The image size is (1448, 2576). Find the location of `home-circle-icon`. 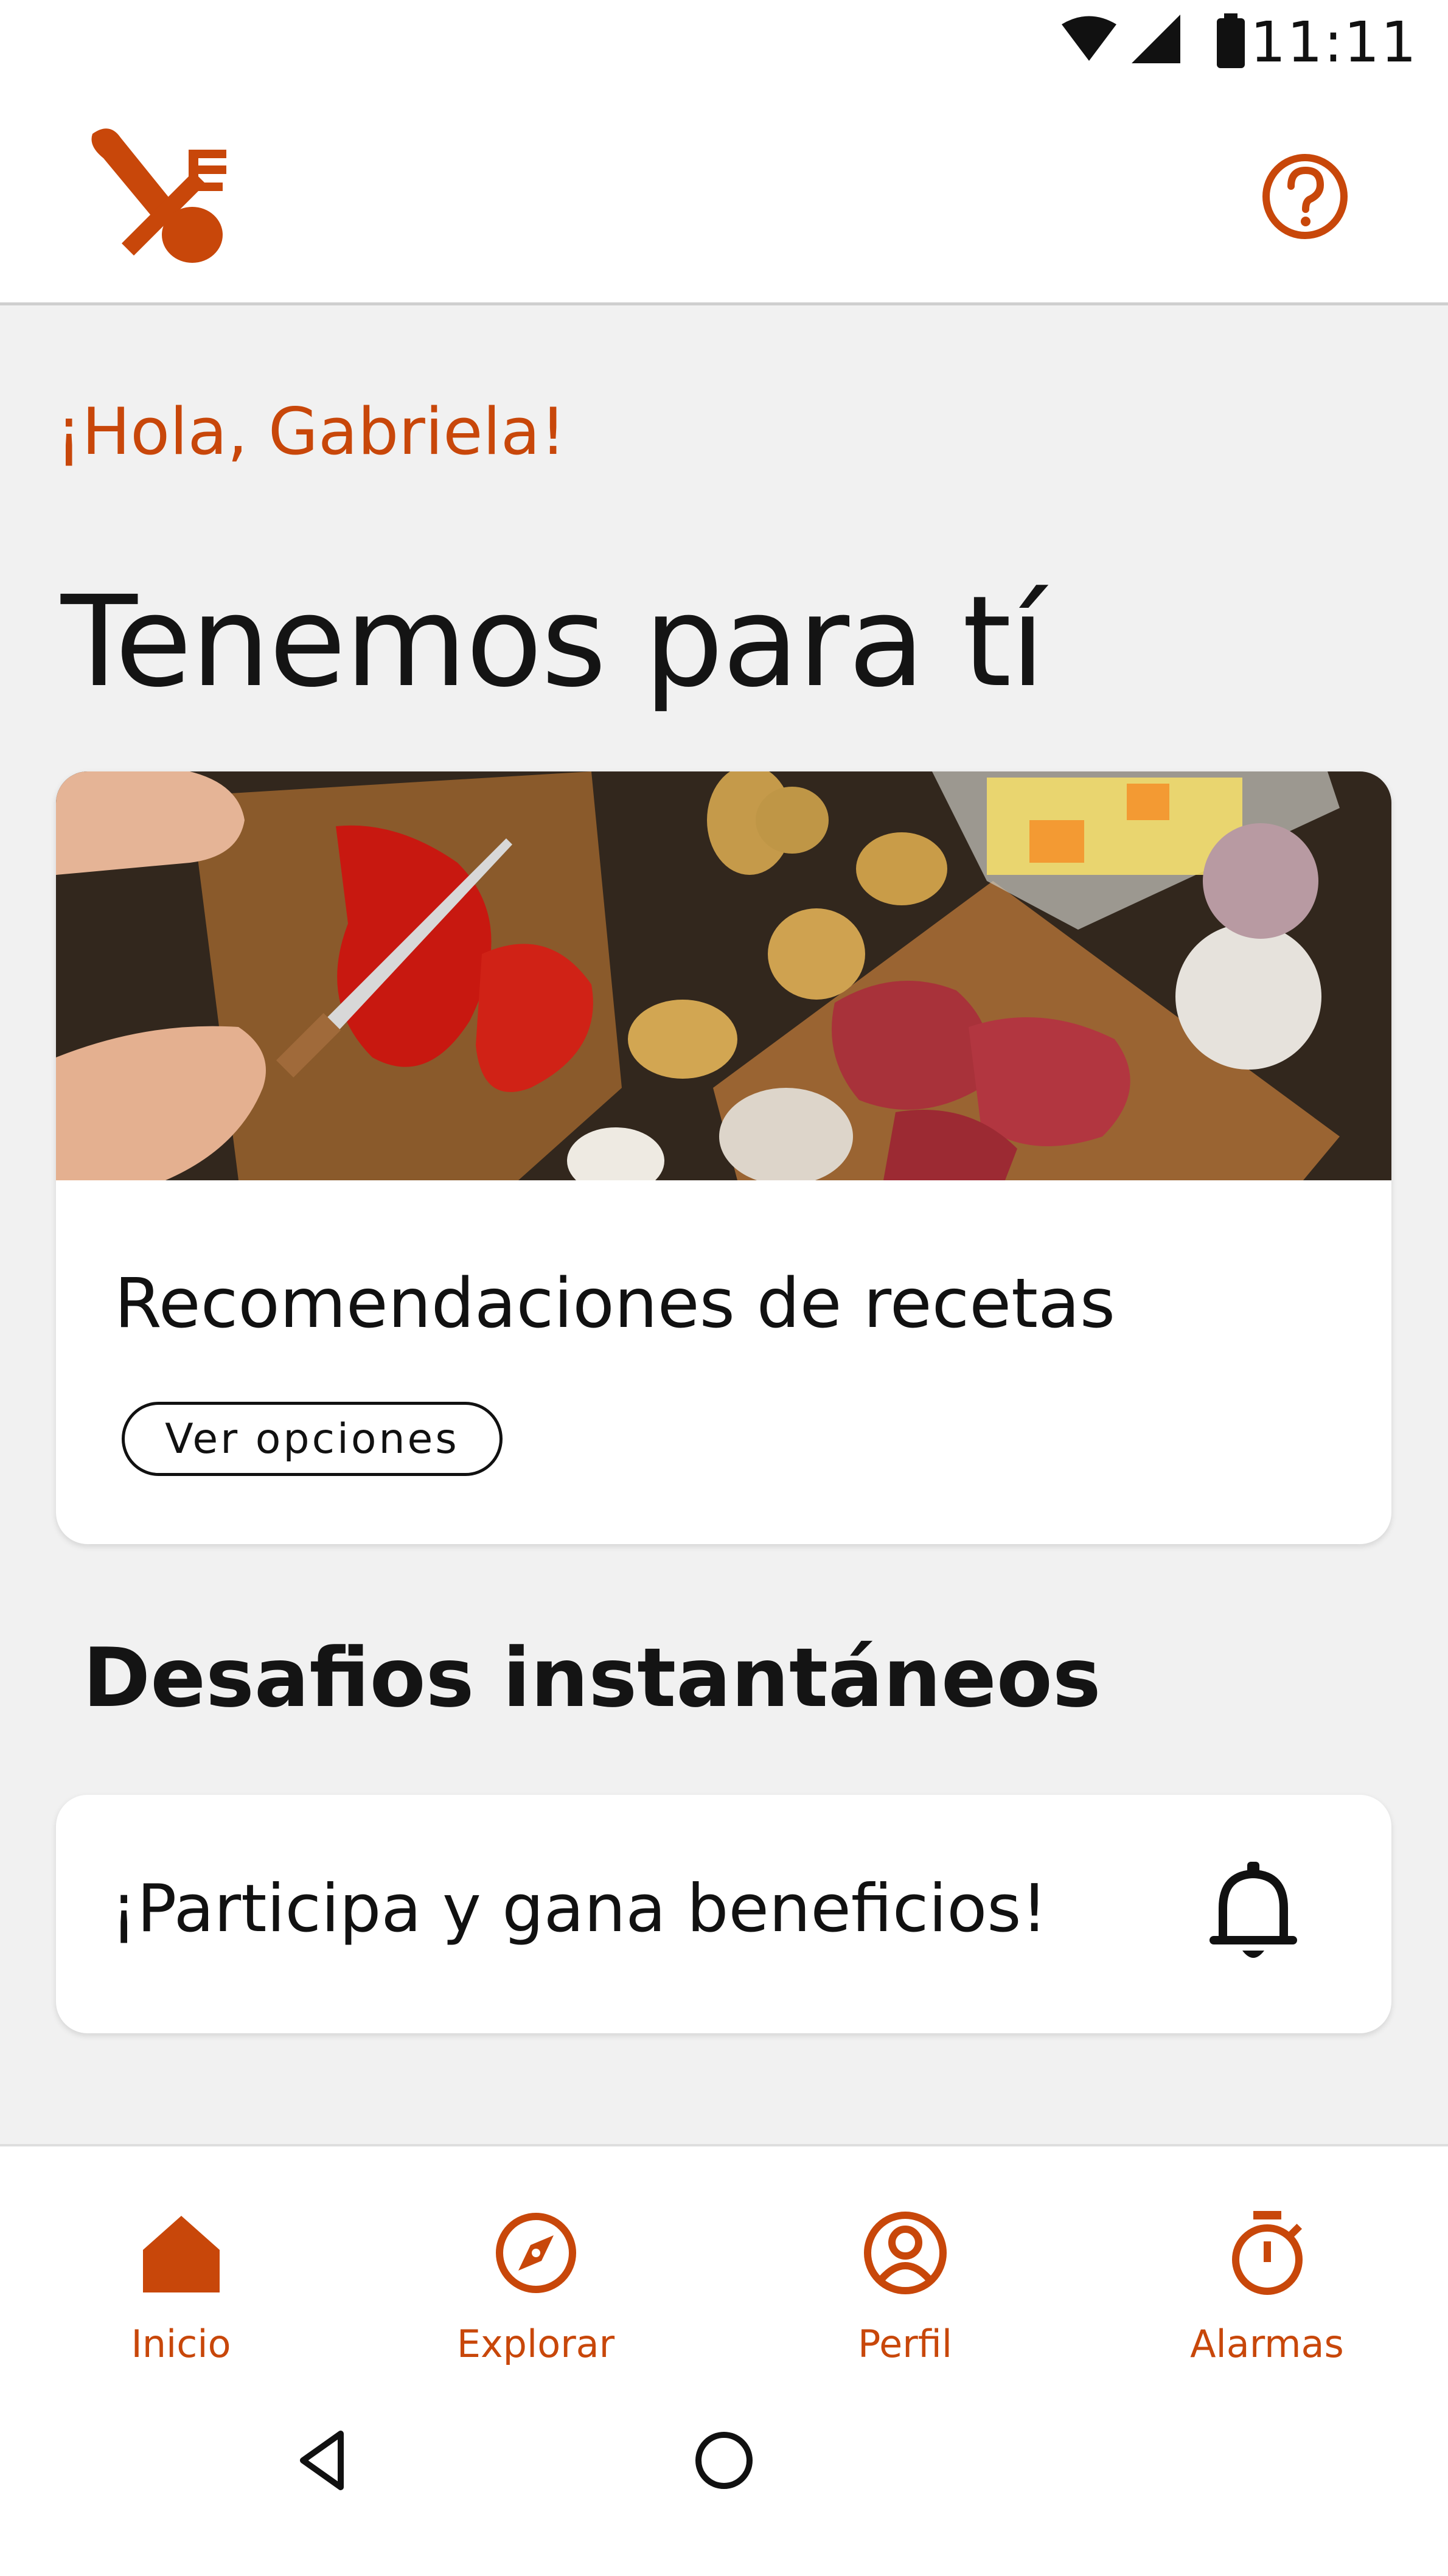

home-circle-icon is located at coordinates (724, 2460).